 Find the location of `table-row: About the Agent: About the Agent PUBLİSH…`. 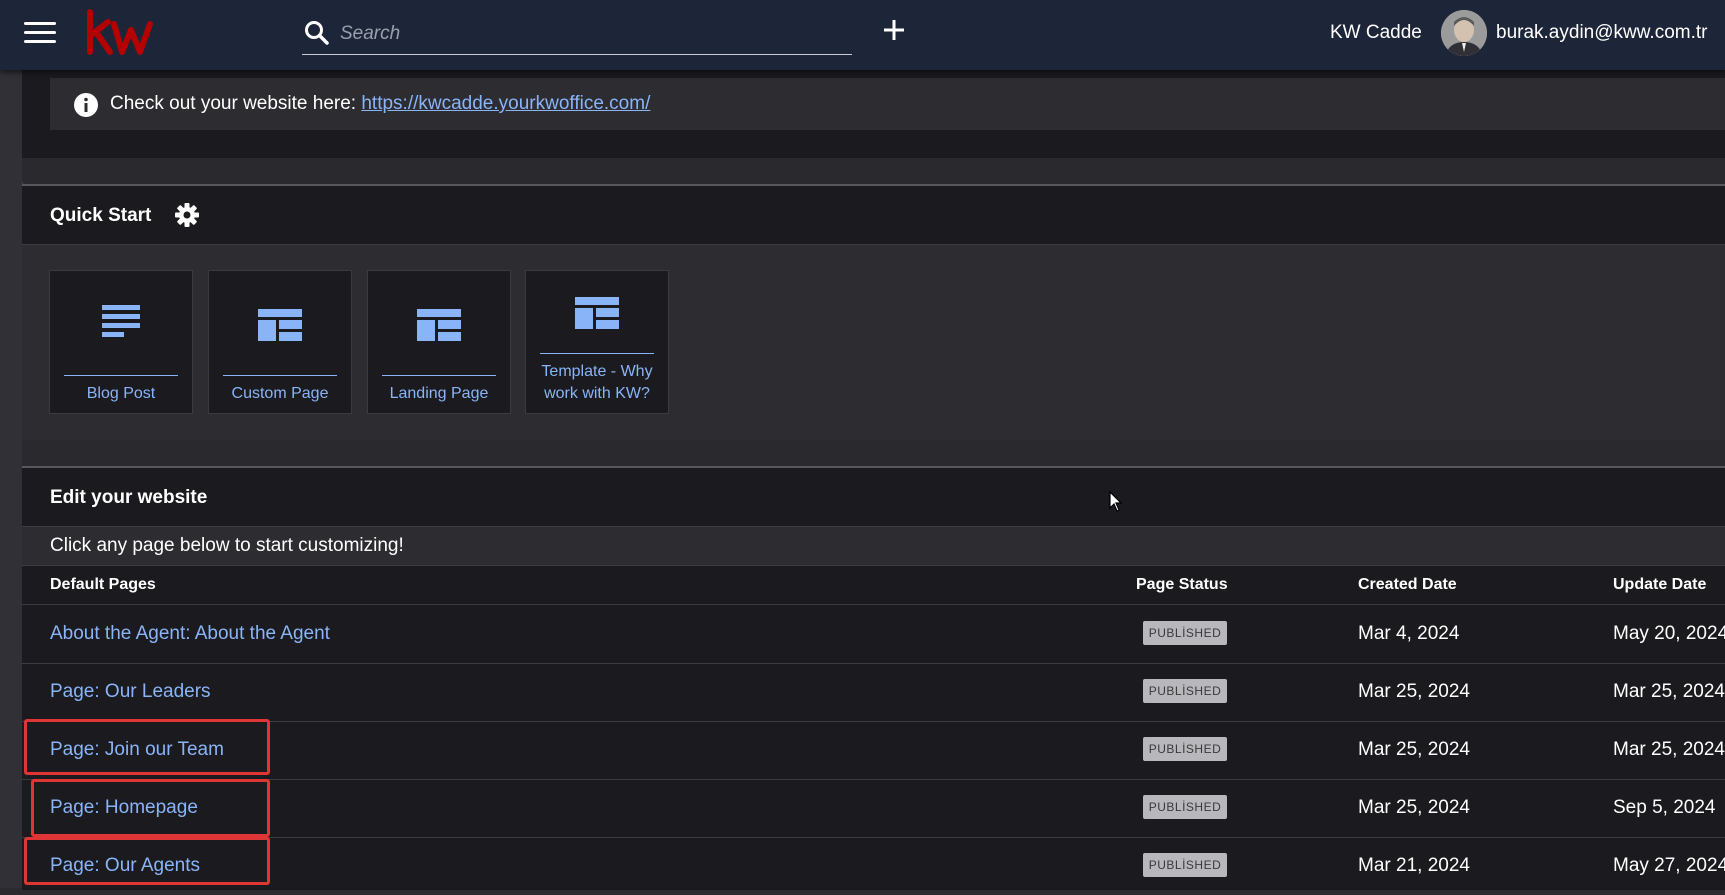

table-row: About the Agent: About the Agent PUBLİSH… is located at coordinates (873, 634).